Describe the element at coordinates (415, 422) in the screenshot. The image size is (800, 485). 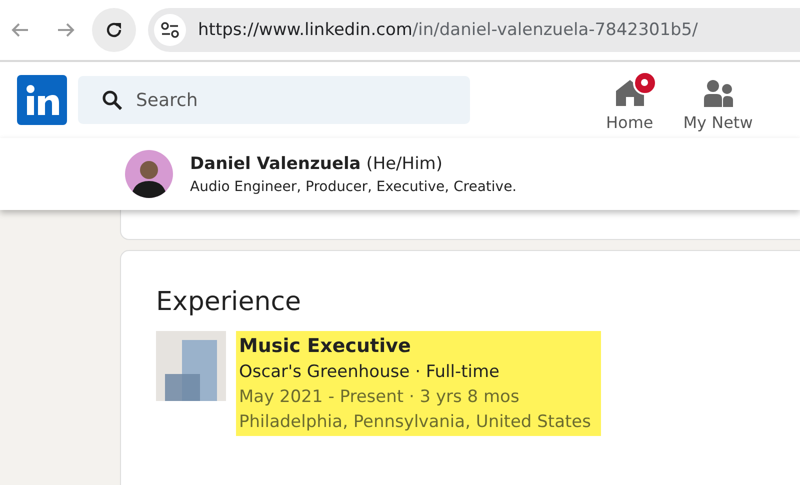
I see `job-location: Philadelphia, Pennsylvania, United States` at that location.